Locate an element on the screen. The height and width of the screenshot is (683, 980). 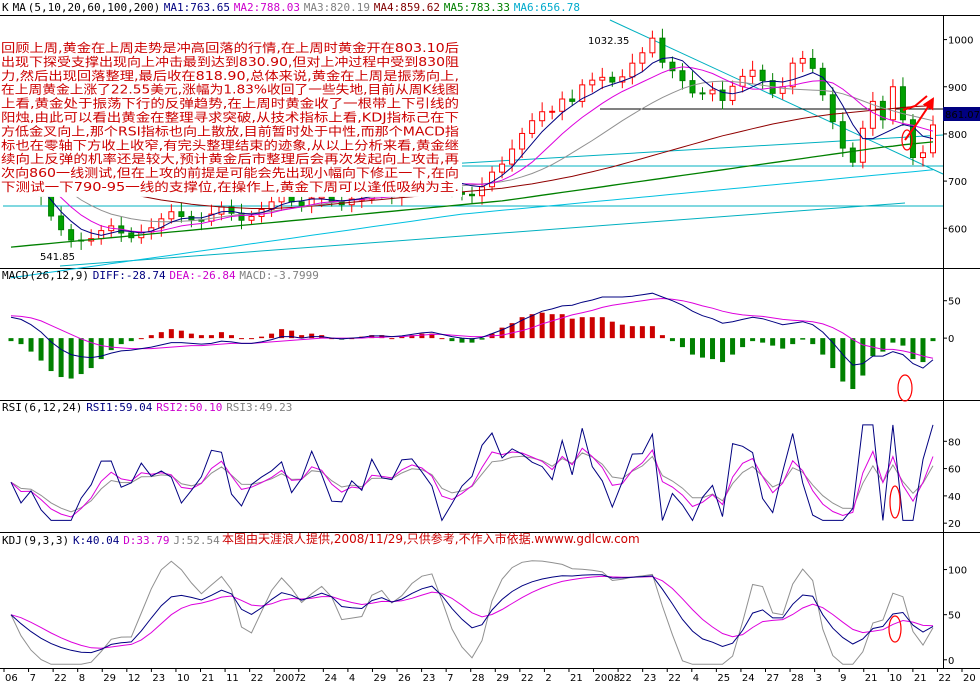
main-header-ma3-value: MA3:820.19 is located at coordinates (337, 7).